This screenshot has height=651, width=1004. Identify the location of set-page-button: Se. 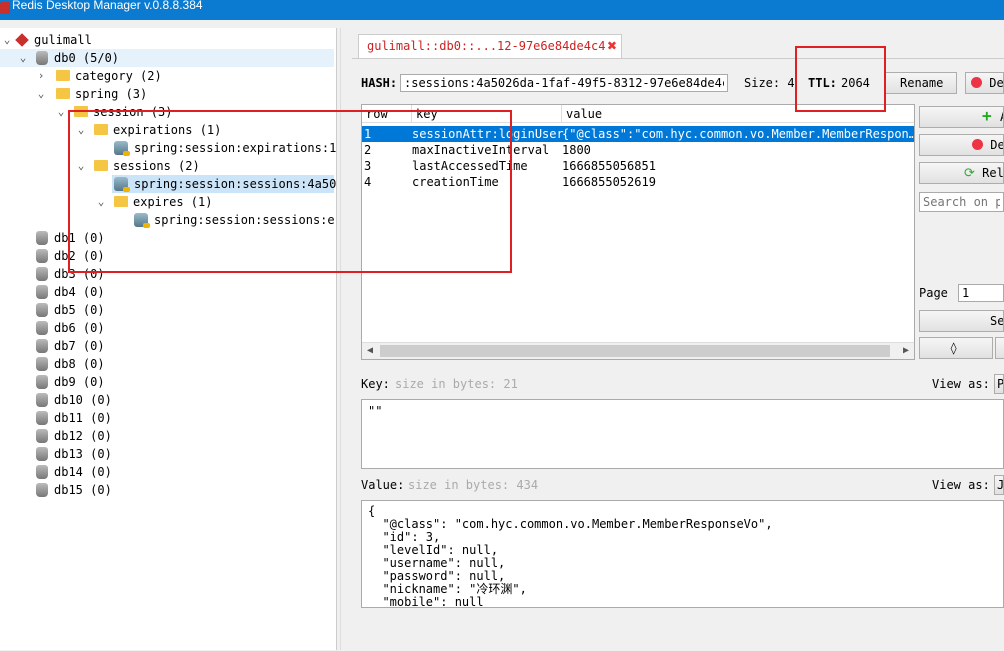
(961, 321).